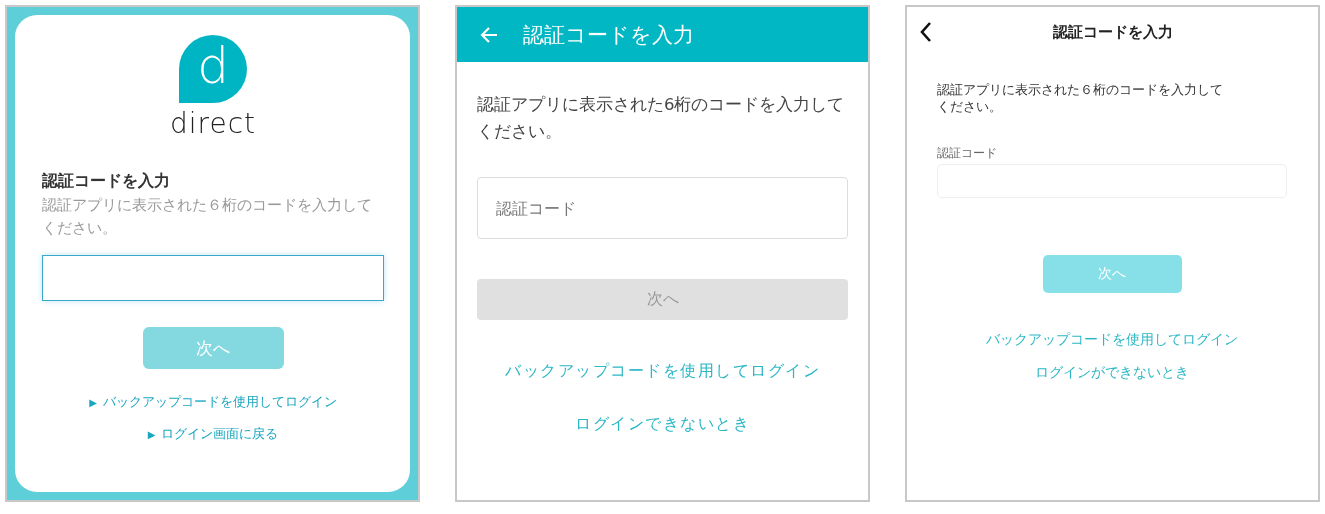 The image size is (1325, 514). What do you see at coordinates (213, 124) in the screenshot?
I see `logo-wordmark: direct` at bounding box center [213, 124].